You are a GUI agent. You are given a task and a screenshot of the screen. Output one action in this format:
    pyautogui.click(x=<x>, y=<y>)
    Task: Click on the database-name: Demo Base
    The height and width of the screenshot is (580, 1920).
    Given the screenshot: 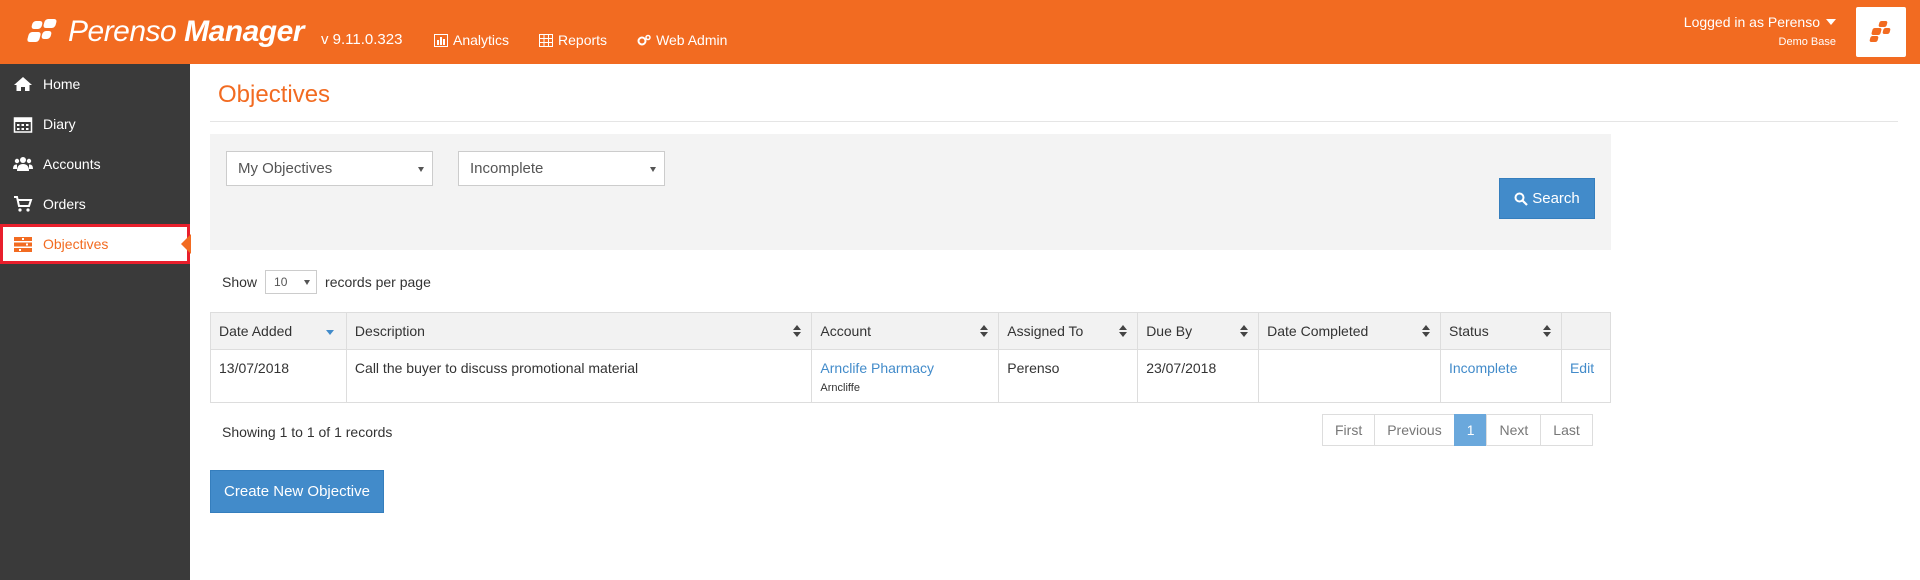 What is the action you would take?
    pyautogui.click(x=1807, y=42)
    